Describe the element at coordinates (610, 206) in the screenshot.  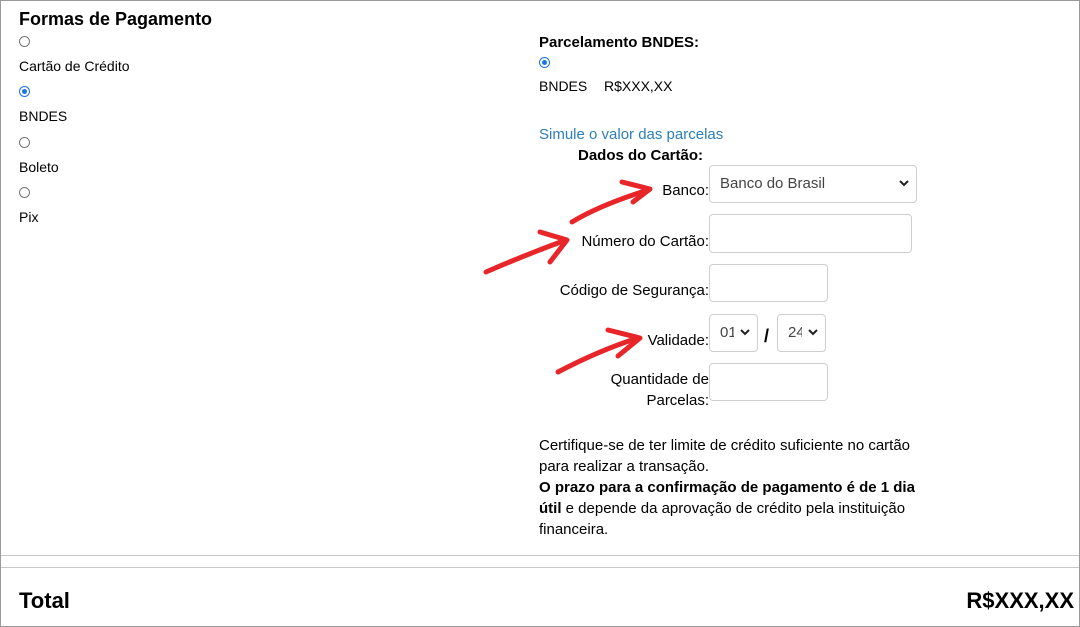
I see `arrow-bank-icon` at that location.